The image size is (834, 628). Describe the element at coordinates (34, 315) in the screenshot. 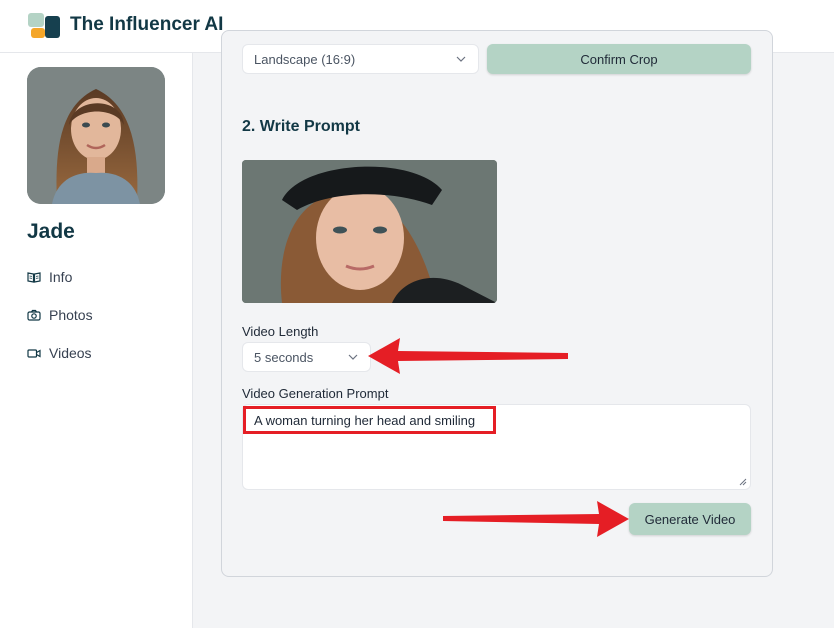

I see `camera-icon` at that location.